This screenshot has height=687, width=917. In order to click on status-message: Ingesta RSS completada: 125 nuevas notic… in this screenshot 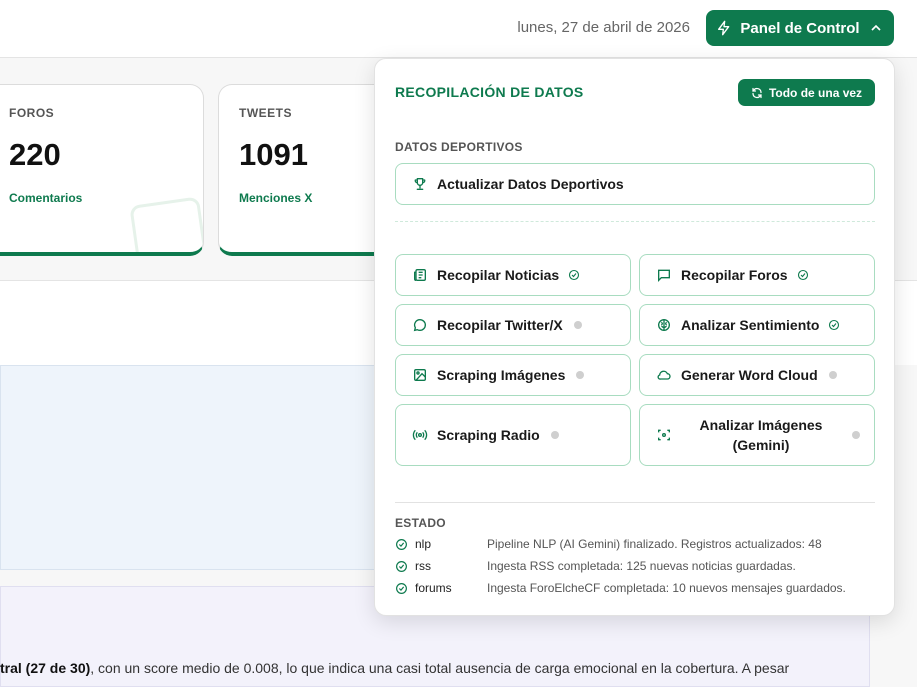, I will do `click(641, 566)`.